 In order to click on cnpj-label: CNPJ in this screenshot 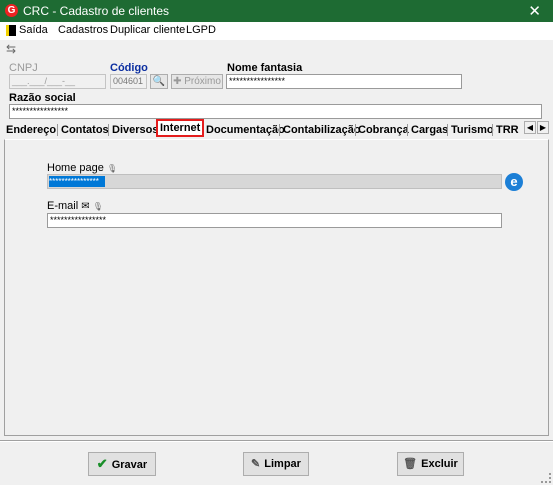, I will do `click(23, 68)`.